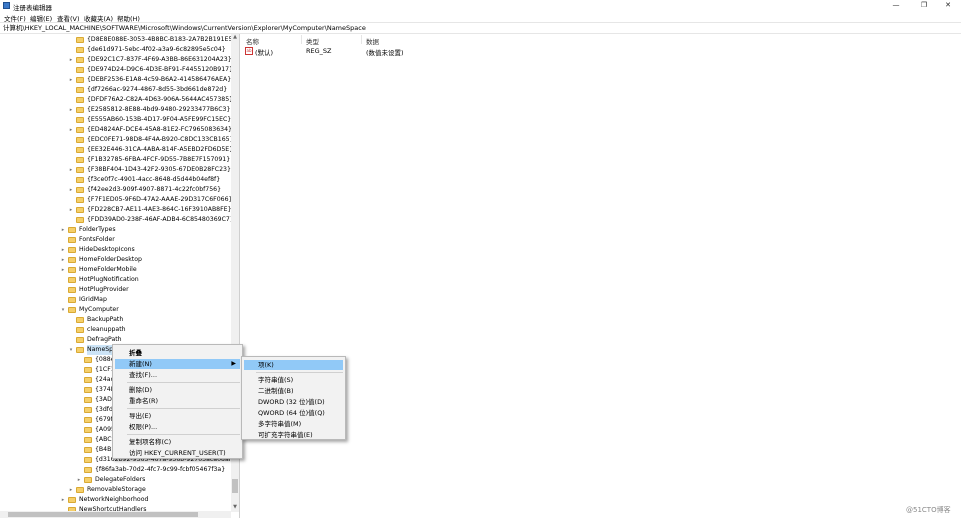  I want to click on tree-node: ▸ {DEBF2536-E1A8-4c59-B6A2-414586476AEA}, so click(115, 80).